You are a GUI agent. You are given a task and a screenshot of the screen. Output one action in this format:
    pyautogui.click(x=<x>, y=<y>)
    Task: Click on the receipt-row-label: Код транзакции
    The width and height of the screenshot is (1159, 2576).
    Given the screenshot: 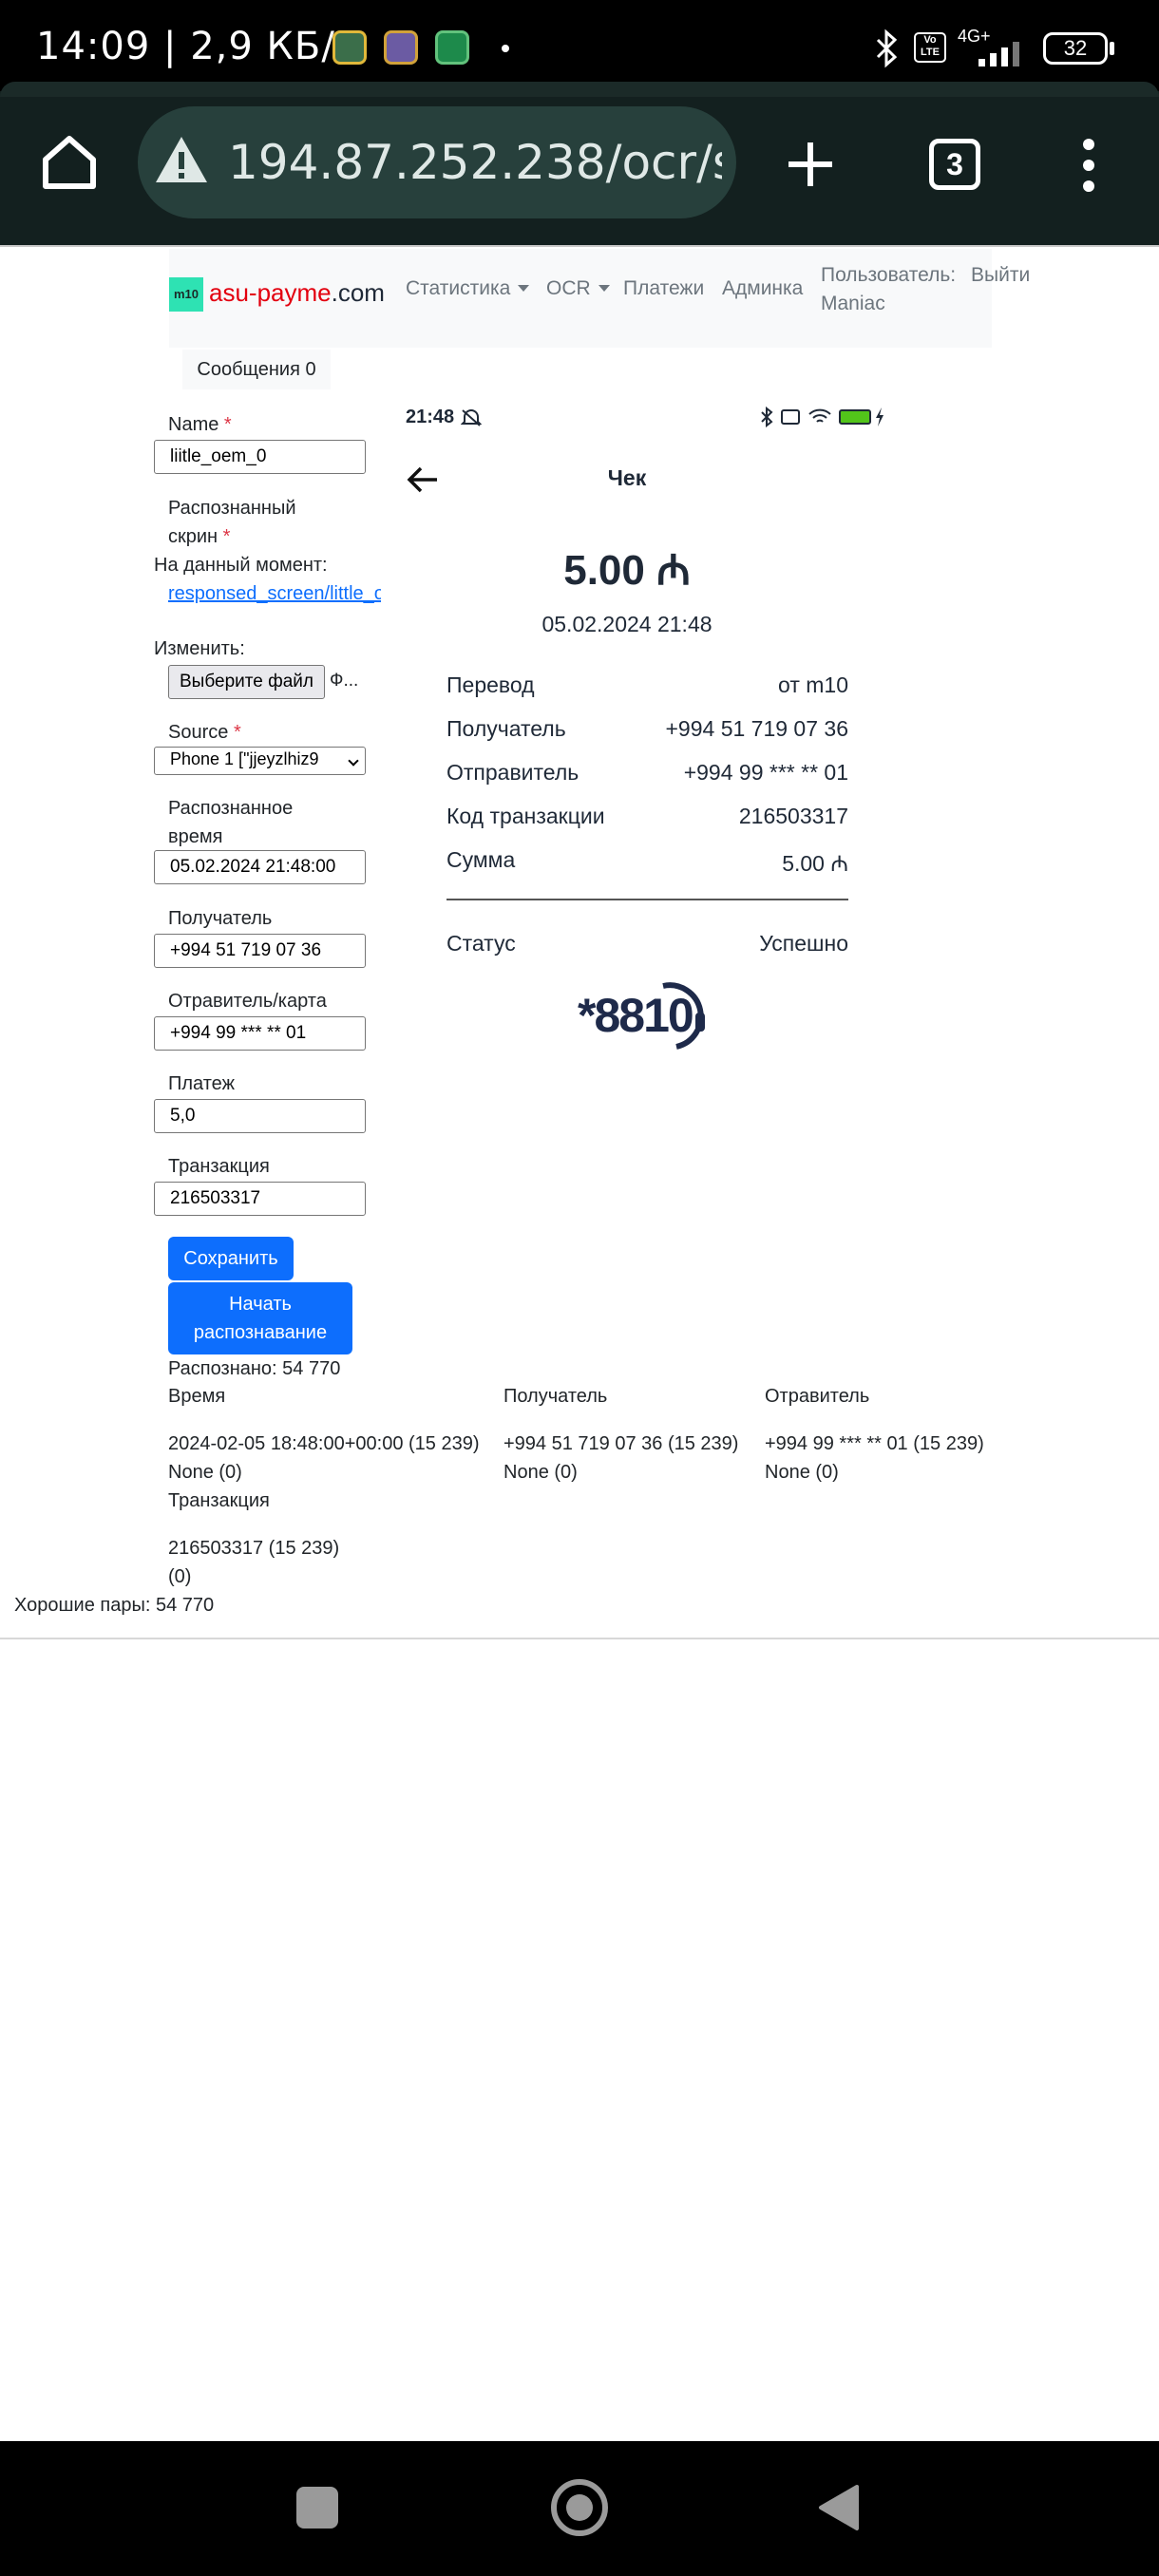 What is the action you would take?
    pyautogui.click(x=525, y=816)
    